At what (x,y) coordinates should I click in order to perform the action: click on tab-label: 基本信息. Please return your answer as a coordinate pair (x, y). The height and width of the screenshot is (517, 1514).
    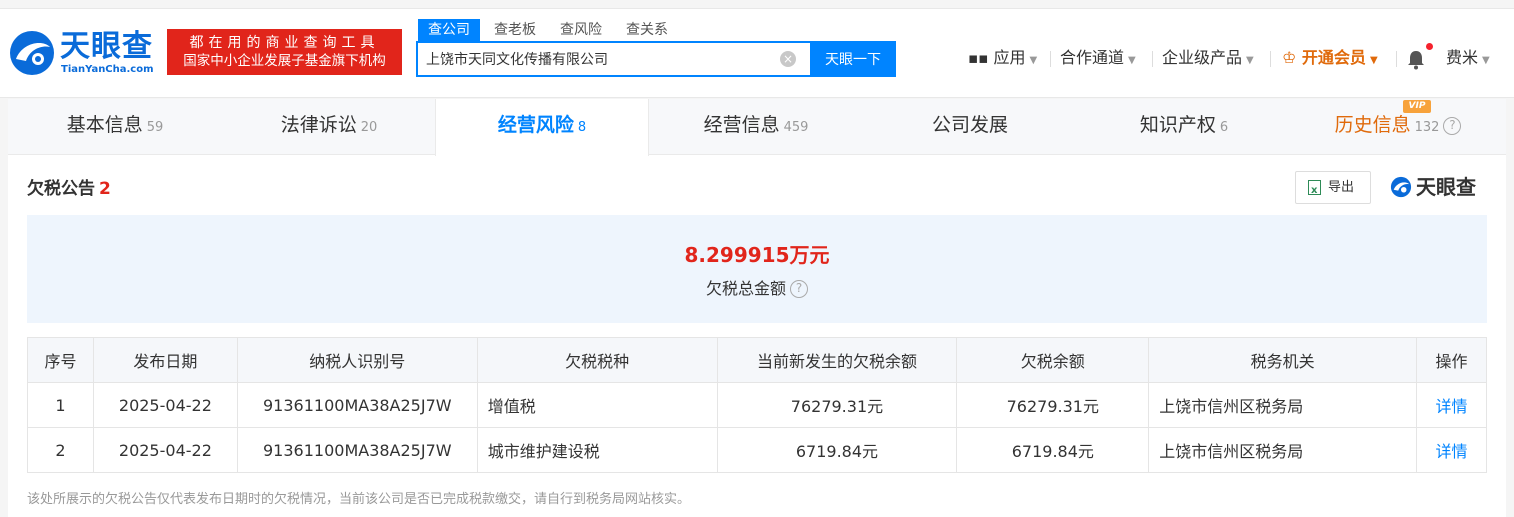
    Looking at the image, I should click on (104, 125).